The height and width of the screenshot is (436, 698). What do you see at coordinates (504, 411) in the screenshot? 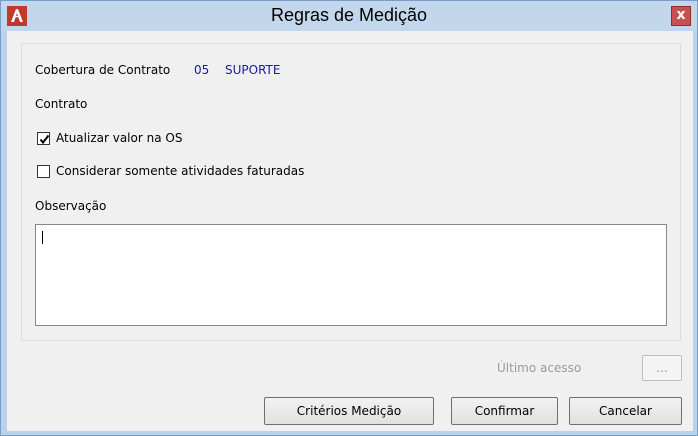
I see `confirmar-button: Confirmar` at bounding box center [504, 411].